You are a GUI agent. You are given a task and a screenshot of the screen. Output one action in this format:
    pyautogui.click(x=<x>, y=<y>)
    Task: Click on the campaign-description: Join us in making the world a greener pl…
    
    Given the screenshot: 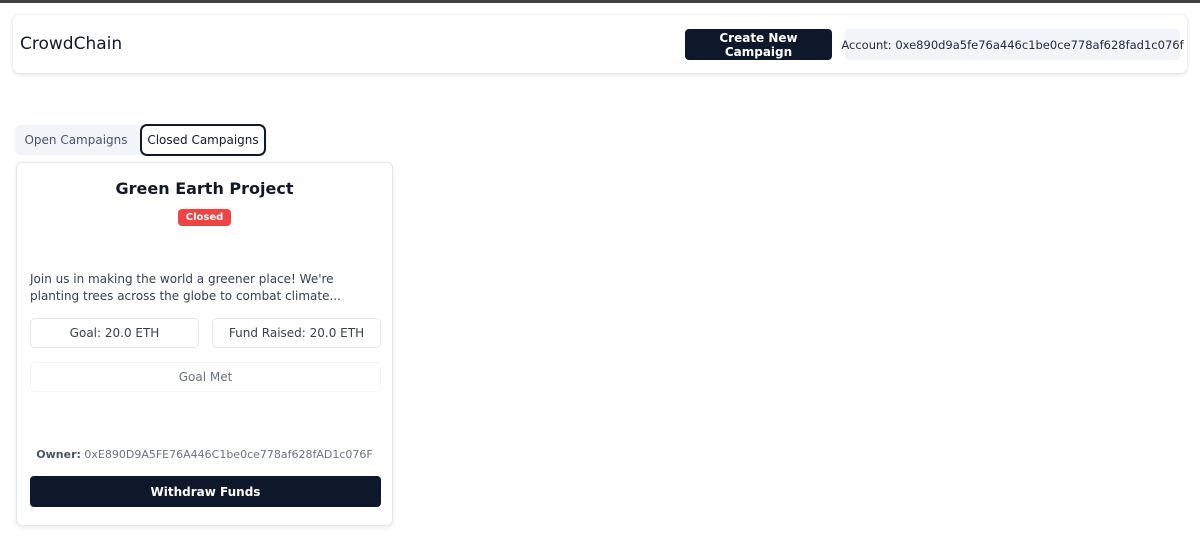 What is the action you would take?
    pyautogui.click(x=185, y=287)
    